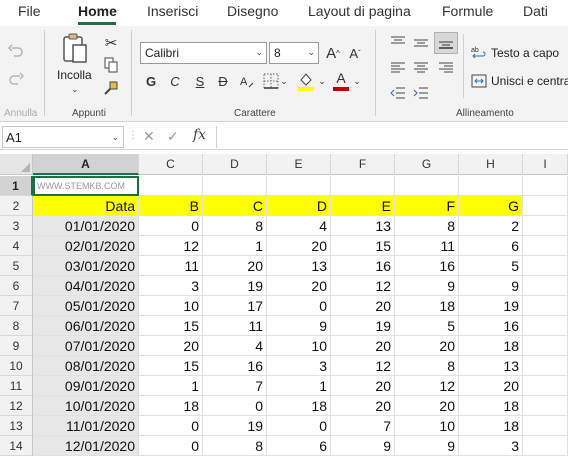  Describe the element at coordinates (171, 266) in the screenshot. I see `value-cell: 11` at that location.